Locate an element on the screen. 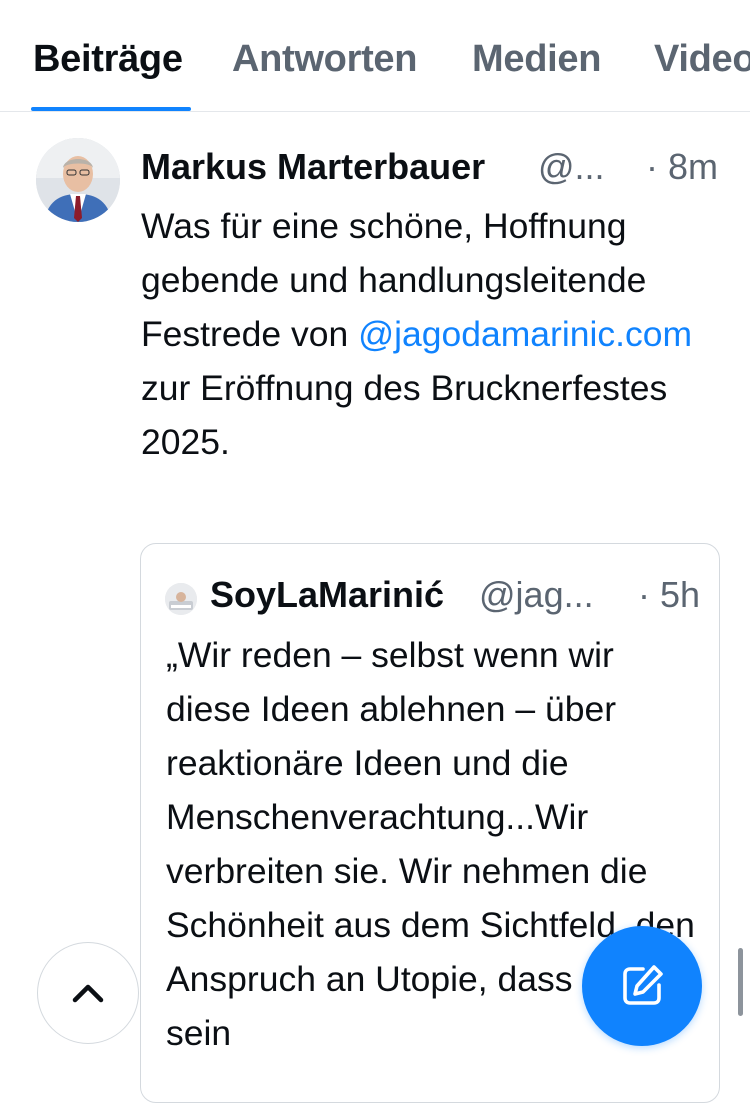 This screenshot has height=1103, width=750. post-timestamp: · 8m is located at coordinates (682, 166).